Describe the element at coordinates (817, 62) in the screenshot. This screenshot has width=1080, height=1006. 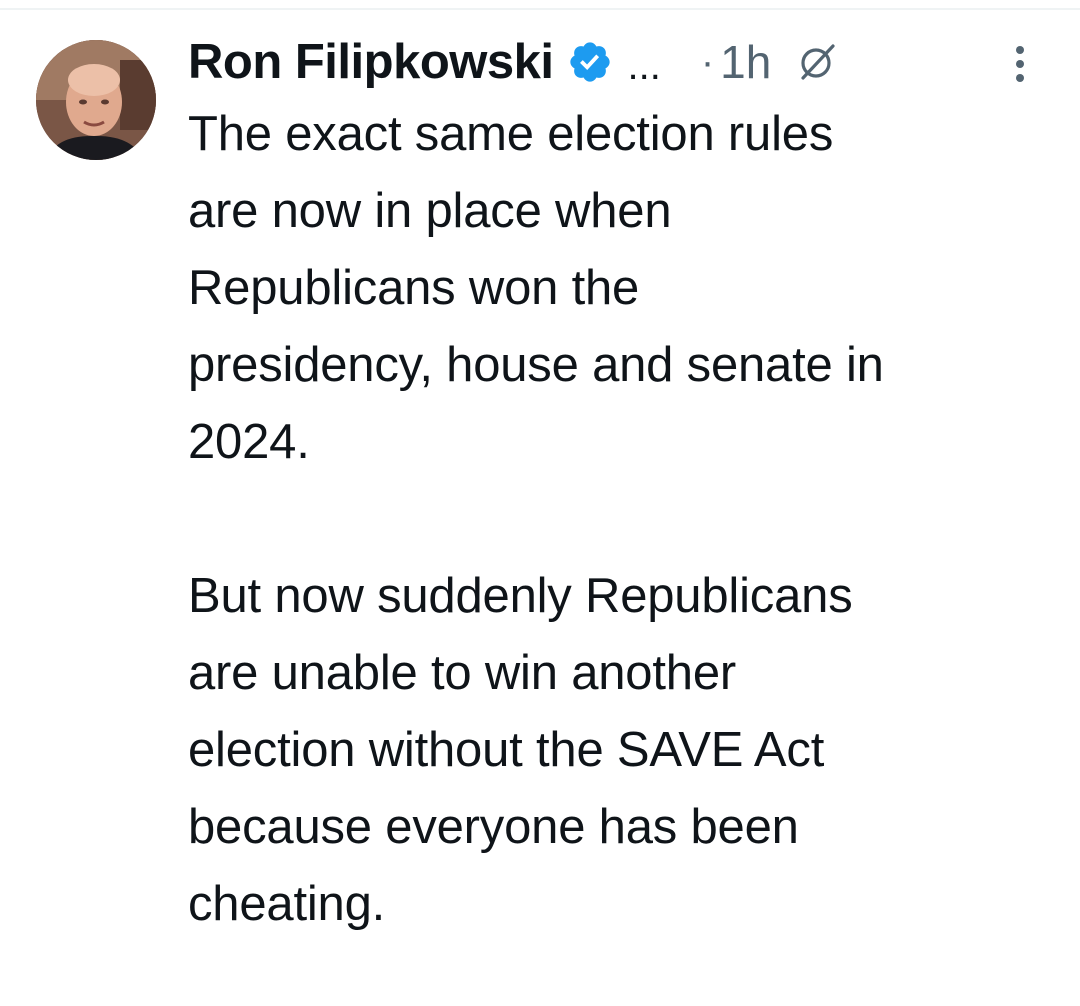
I see `grok-icon` at that location.